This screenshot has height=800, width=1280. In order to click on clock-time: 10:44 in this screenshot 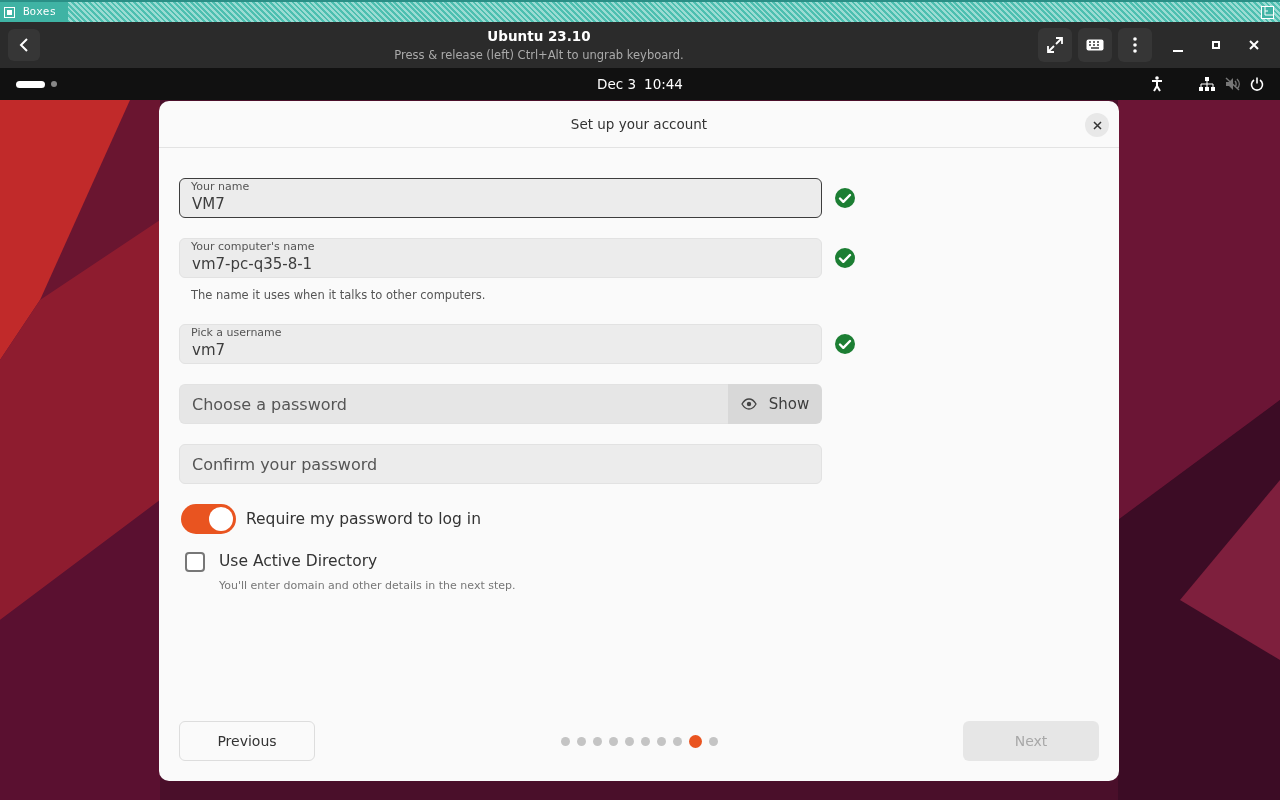, I will do `click(663, 84)`.